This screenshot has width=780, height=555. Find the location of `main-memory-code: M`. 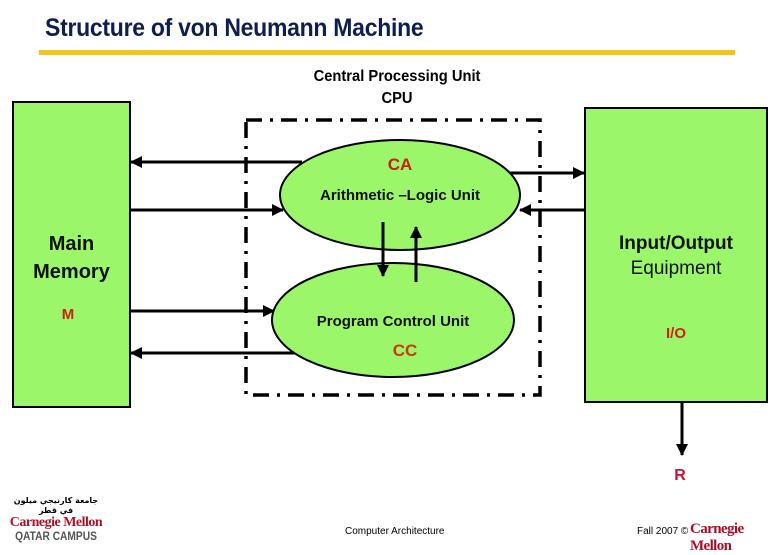

main-memory-code: M is located at coordinates (68, 314).